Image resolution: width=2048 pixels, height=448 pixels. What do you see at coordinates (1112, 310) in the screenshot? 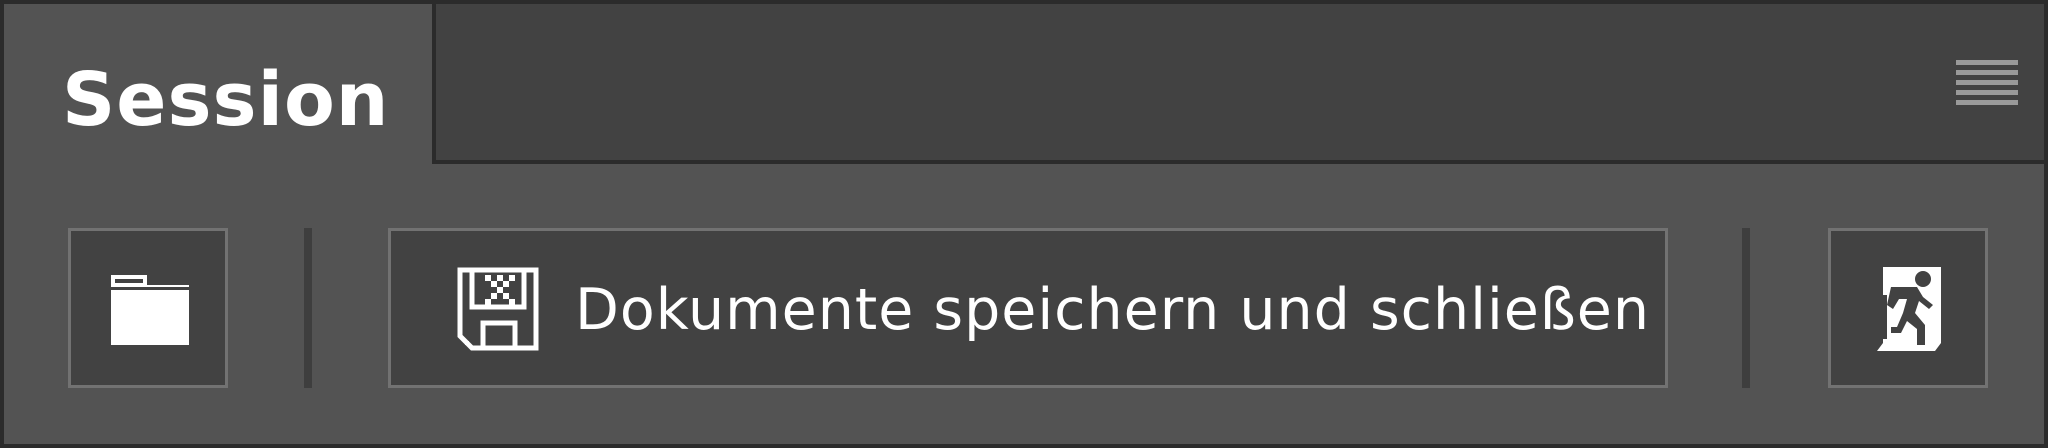
I see `save-and-close-label: Dokumente speichern und schließen` at bounding box center [1112, 310].